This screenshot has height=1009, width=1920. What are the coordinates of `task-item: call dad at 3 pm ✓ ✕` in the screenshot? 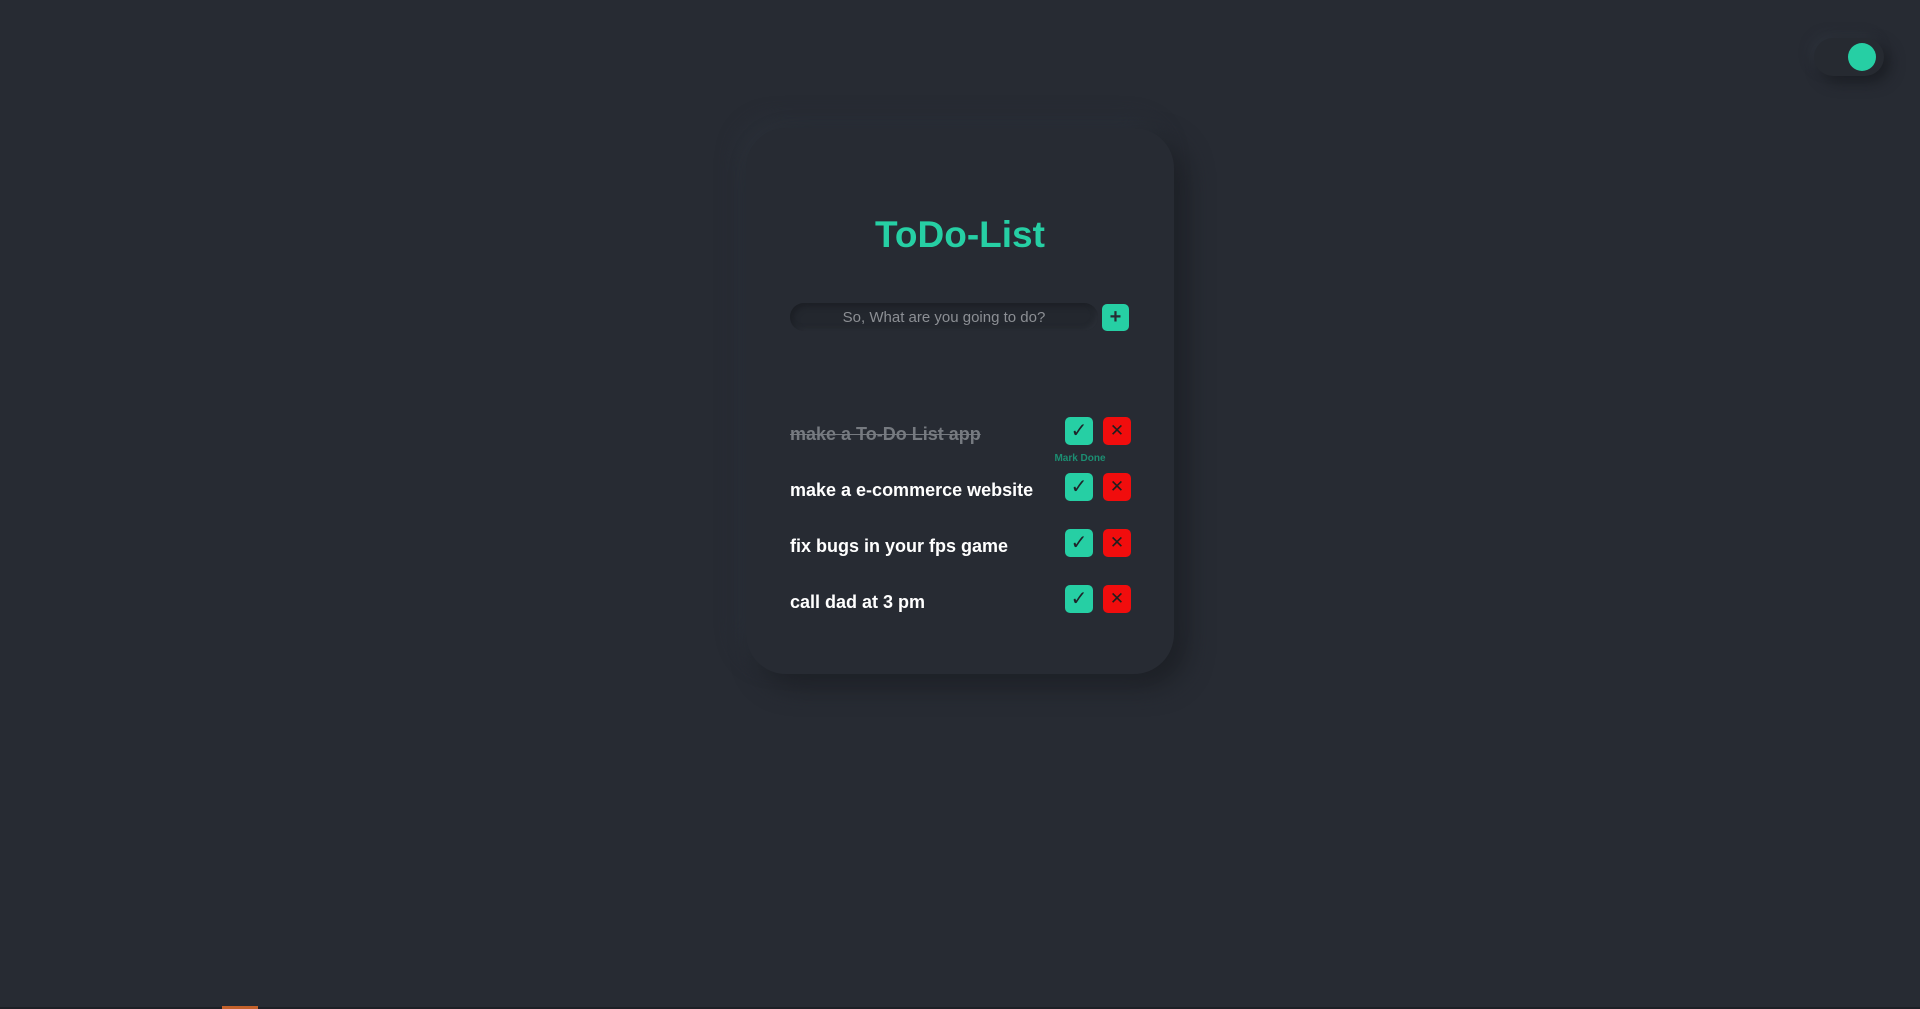 It's located at (960, 613).